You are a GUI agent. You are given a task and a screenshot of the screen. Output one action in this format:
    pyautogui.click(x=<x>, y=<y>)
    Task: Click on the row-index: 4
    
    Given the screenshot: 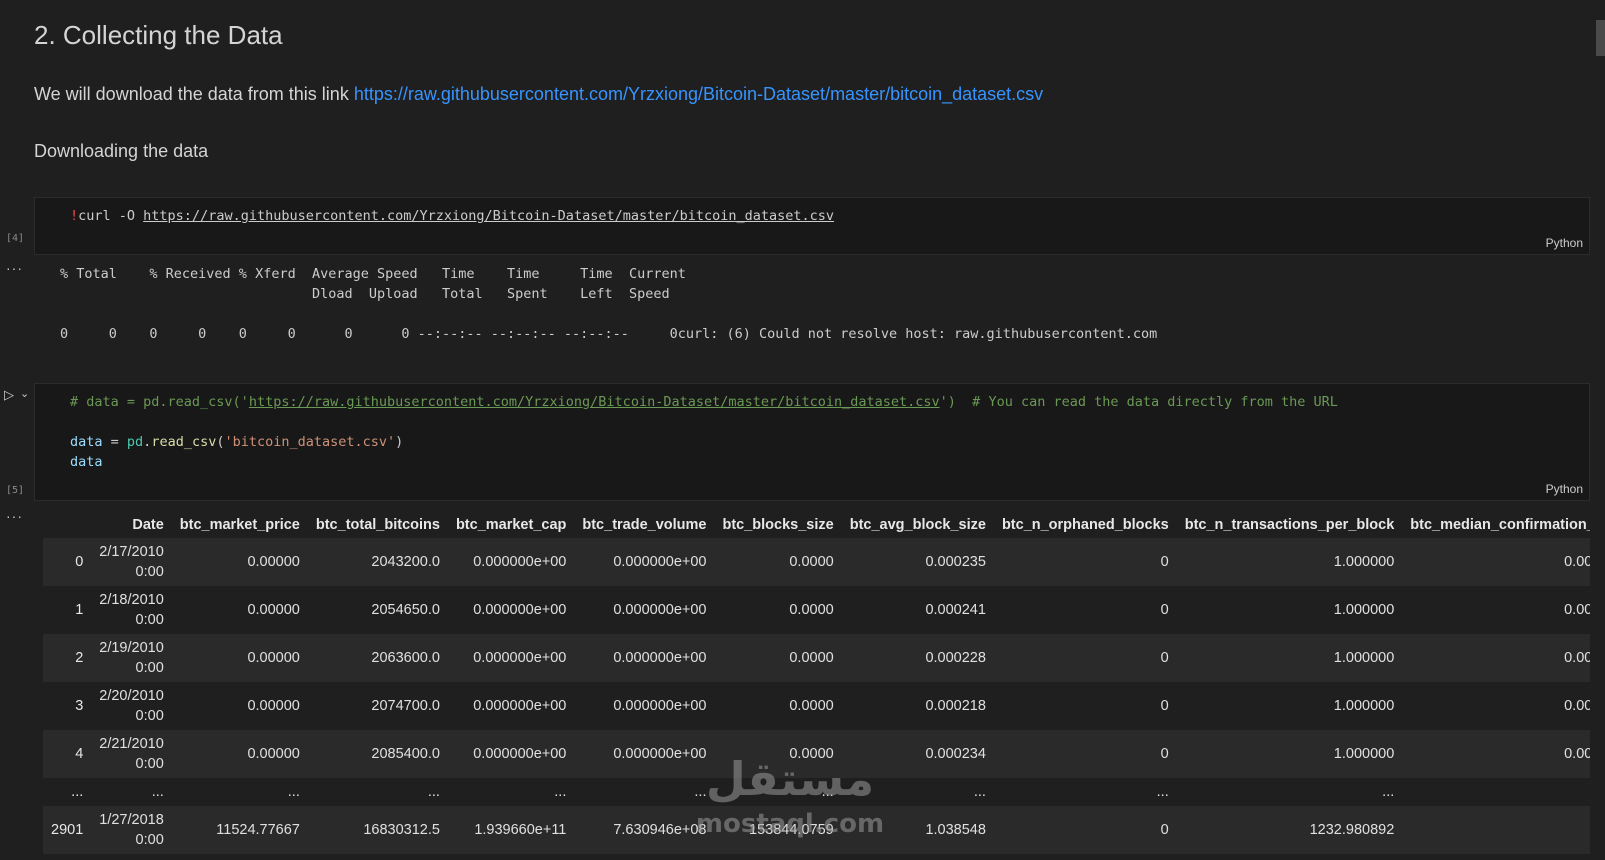 What is the action you would take?
    pyautogui.click(x=67, y=754)
    